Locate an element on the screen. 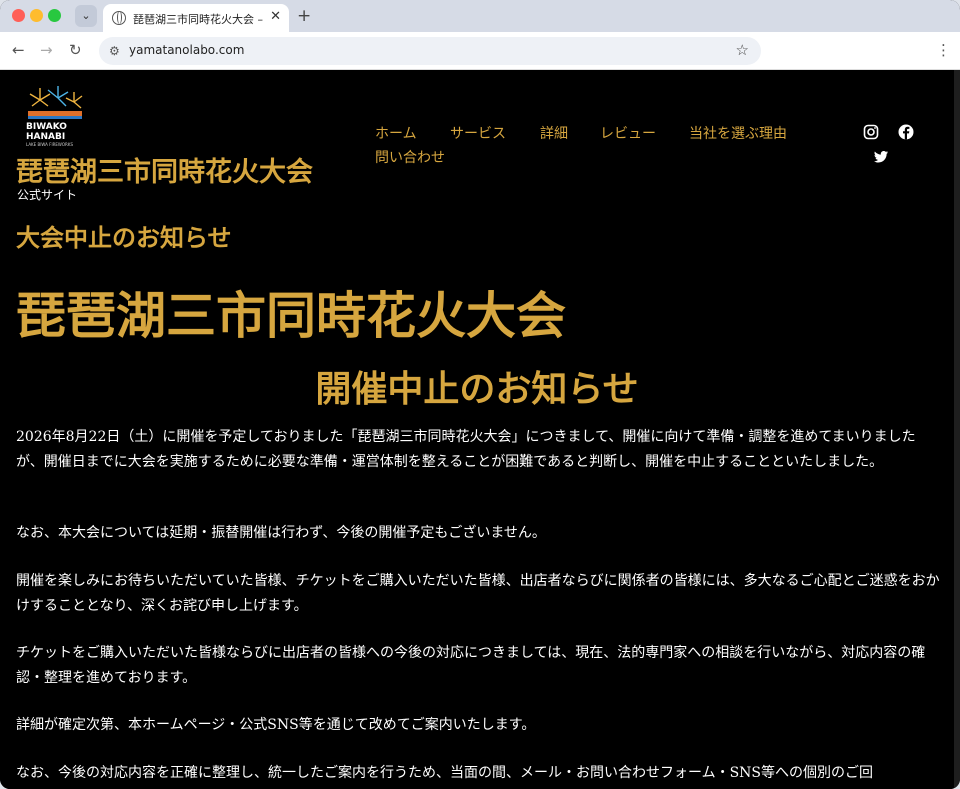  logo-text-line3: LAKE BIWA FIREWORKS is located at coordinates (49, 144).